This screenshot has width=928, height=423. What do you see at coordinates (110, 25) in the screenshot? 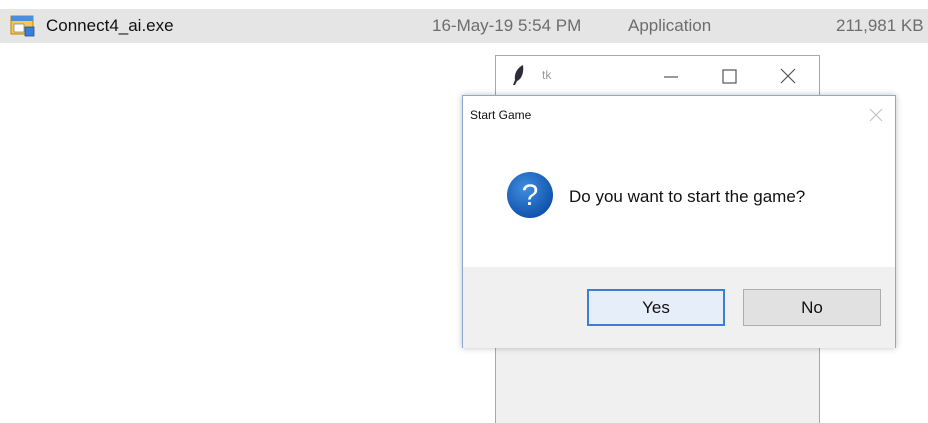
I see `file-name: Connect4_ai.exe` at bounding box center [110, 25].